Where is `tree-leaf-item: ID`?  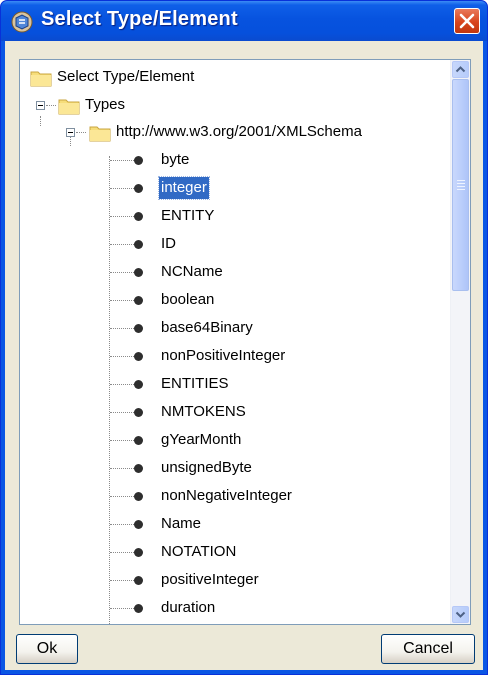
tree-leaf-item: ID is located at coordinates (235, 244).